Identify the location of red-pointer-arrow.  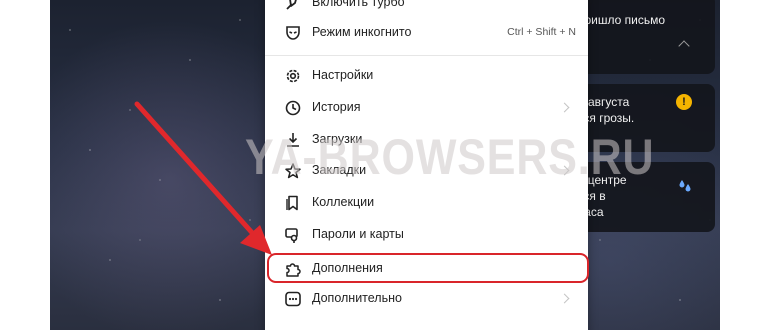
(203, 178).